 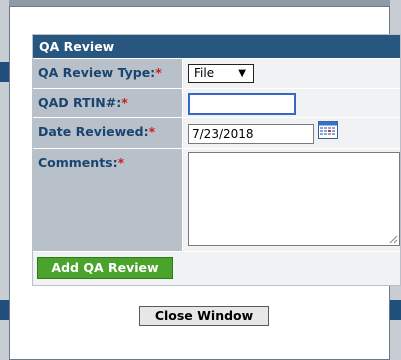 I want to click on review-type-select: File ▼, so click(x=221, y=73).